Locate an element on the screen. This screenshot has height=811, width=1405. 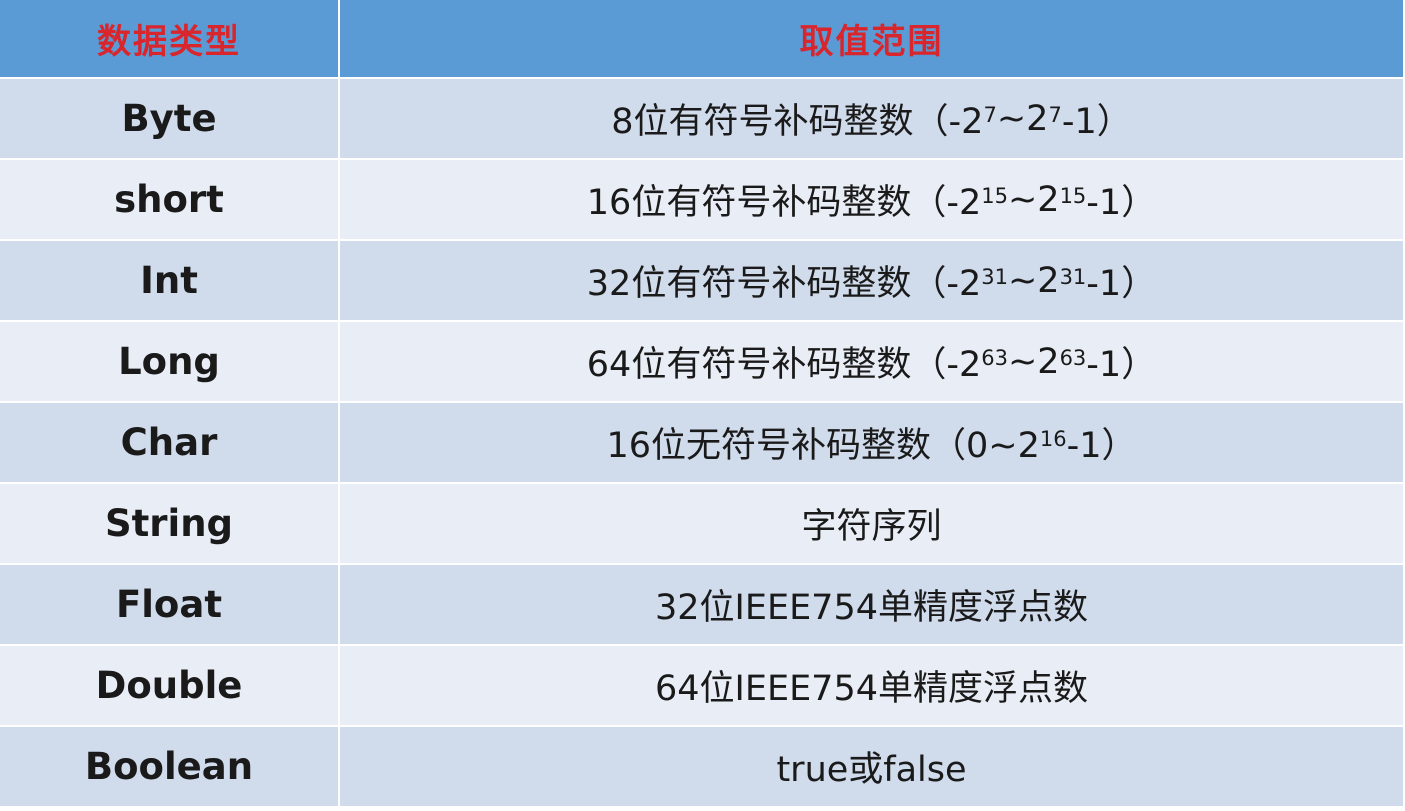
row-type-byte: Byte is located at coordinates (169, 118).